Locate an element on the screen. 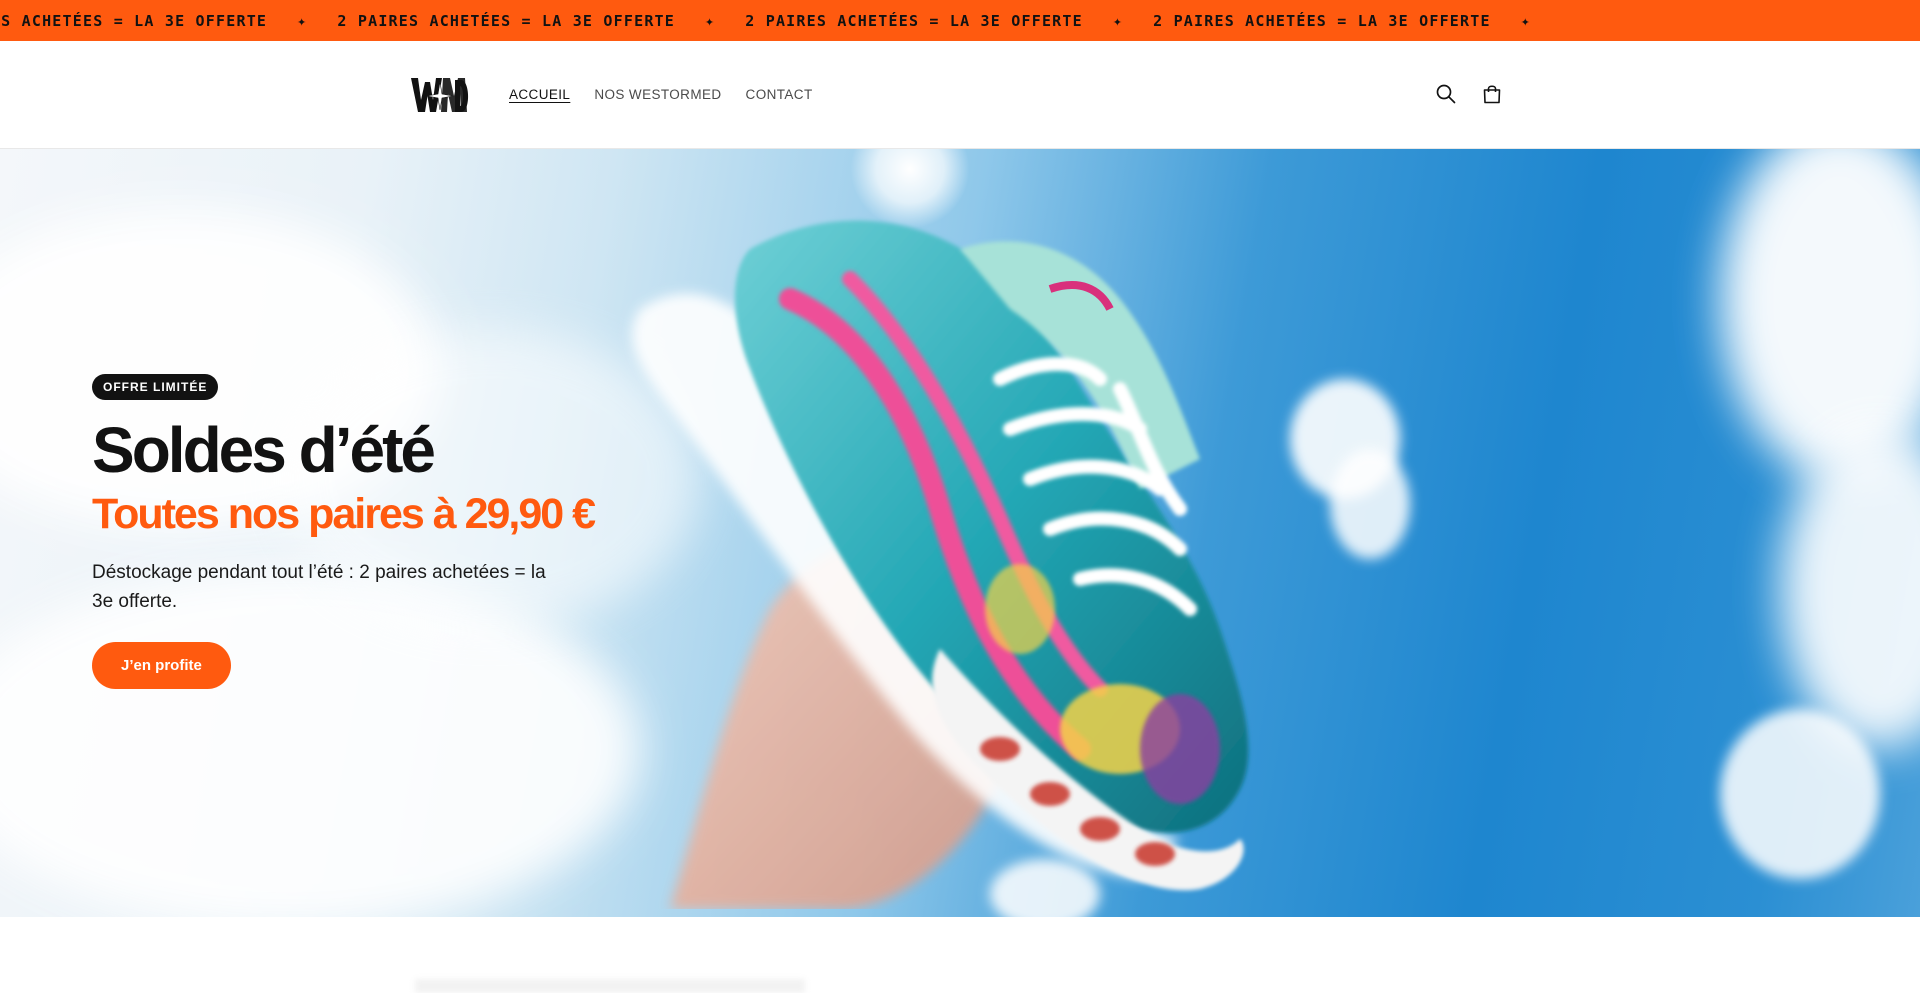 The width and height of the screenshot is (1920, 993). cart-icon is located at coordinates (1492, 94).